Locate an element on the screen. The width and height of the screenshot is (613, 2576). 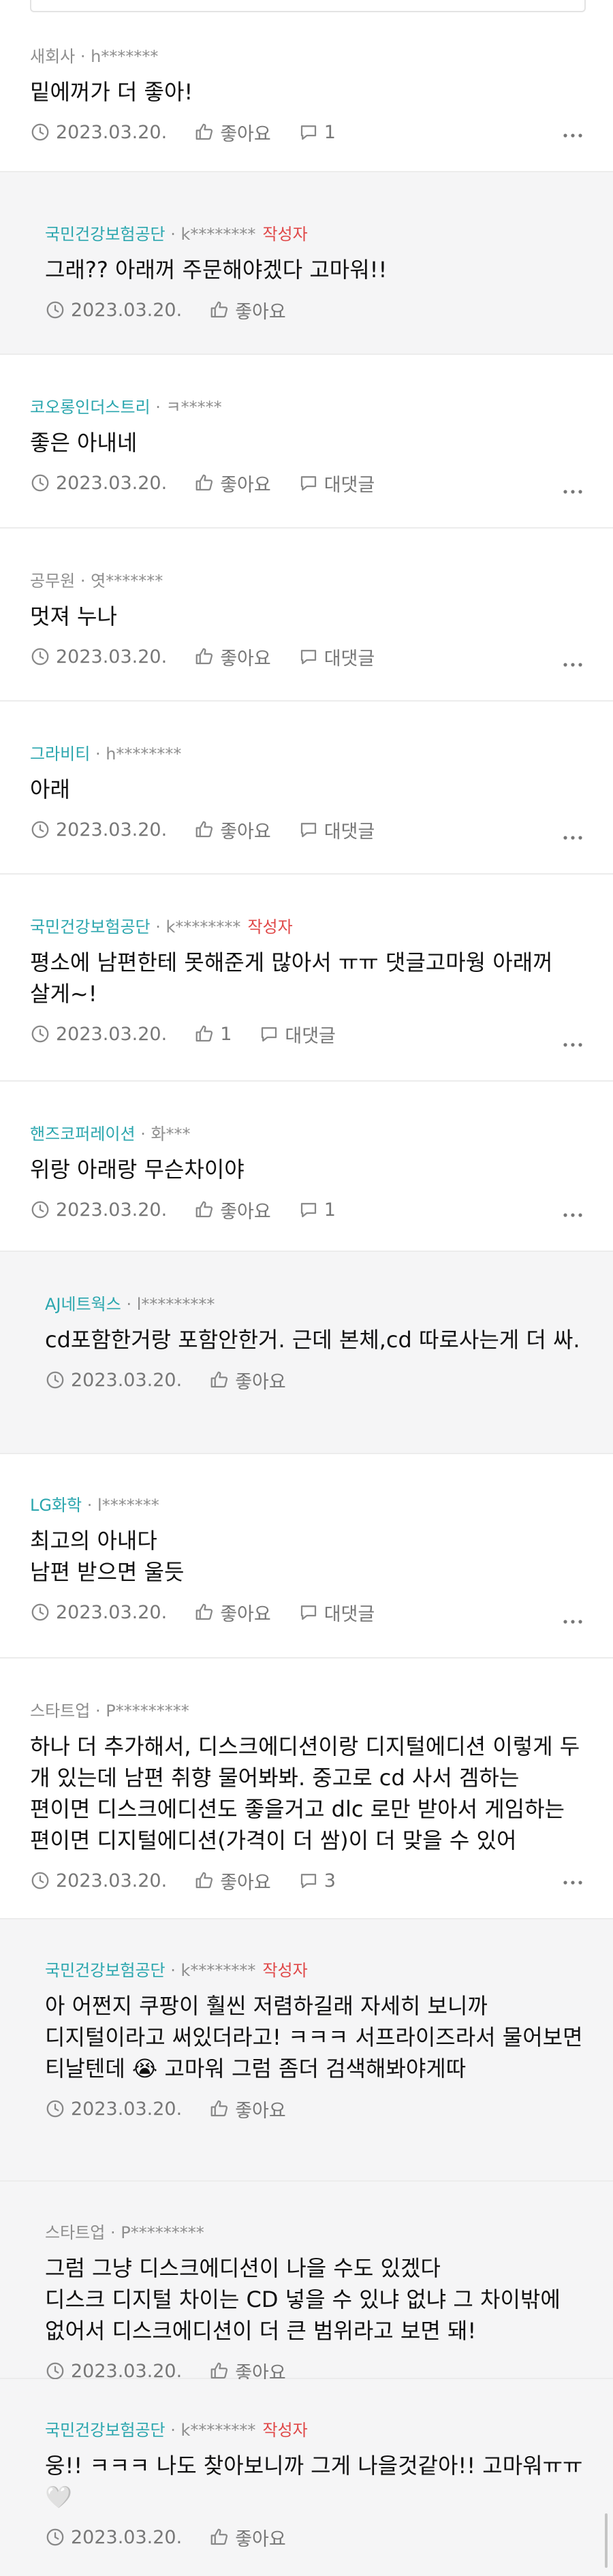
user-id: P********* is located at coordinates (147, 1711).